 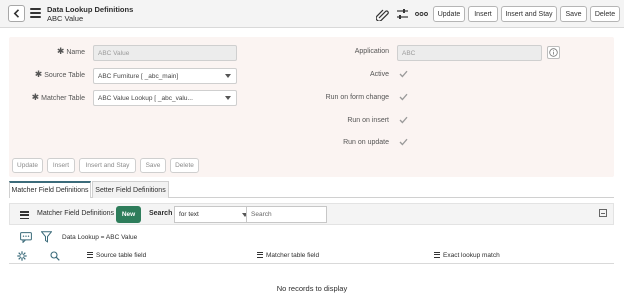 I want to click on form-save-button: Save, so click(x=153, y=165).